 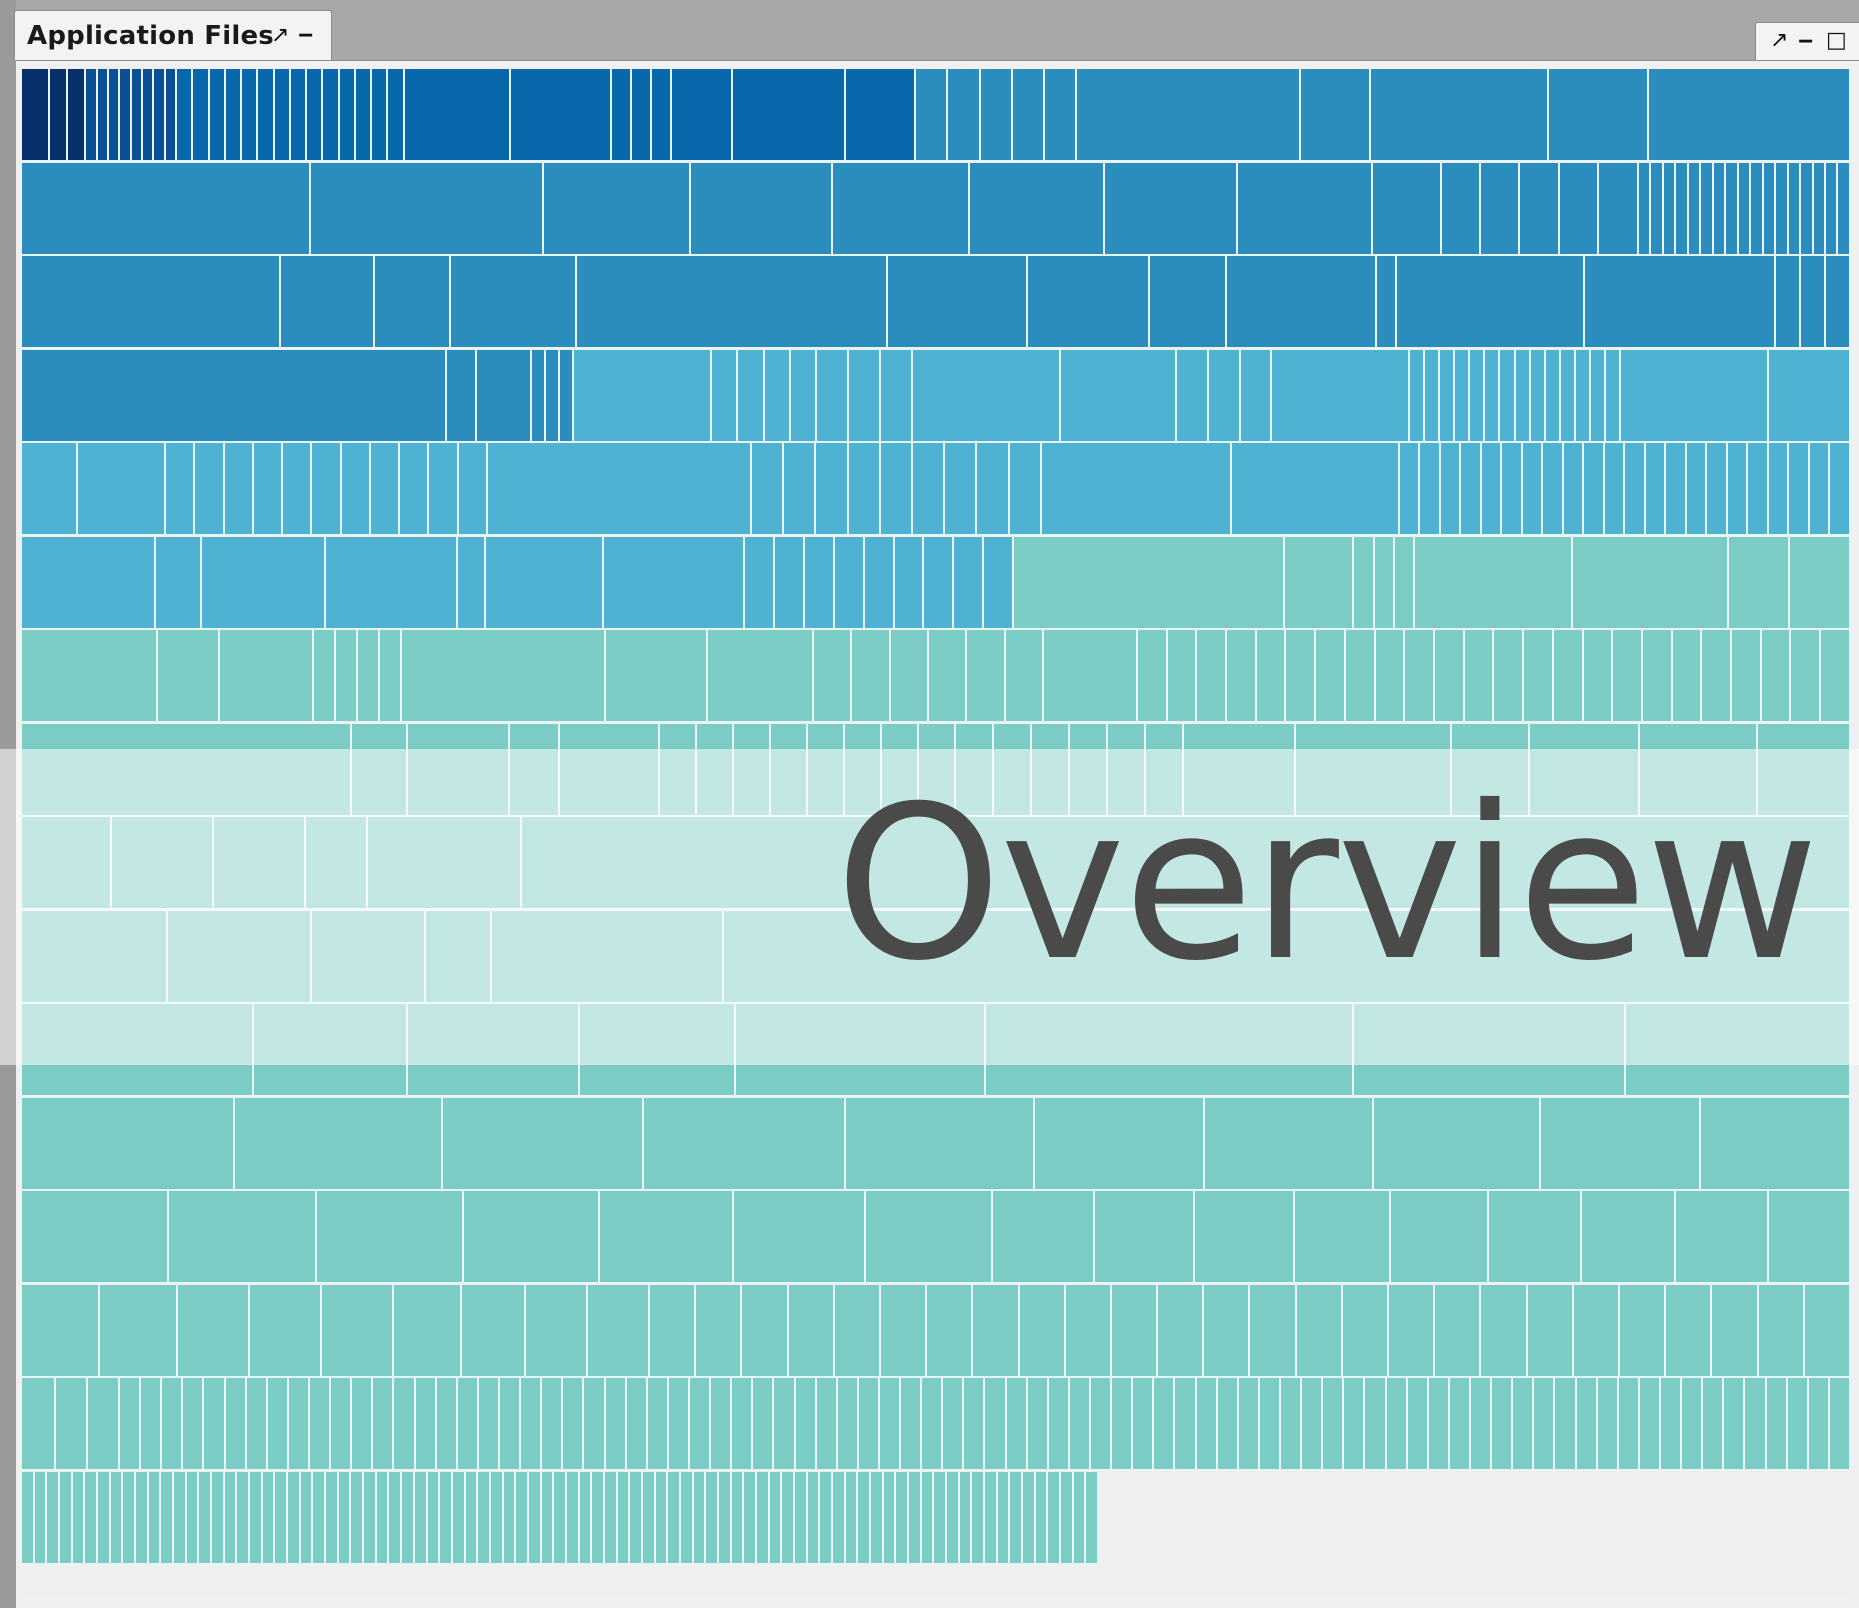 I want to click on minimize-tab-icon: ‒, so click(x=305, y=35).